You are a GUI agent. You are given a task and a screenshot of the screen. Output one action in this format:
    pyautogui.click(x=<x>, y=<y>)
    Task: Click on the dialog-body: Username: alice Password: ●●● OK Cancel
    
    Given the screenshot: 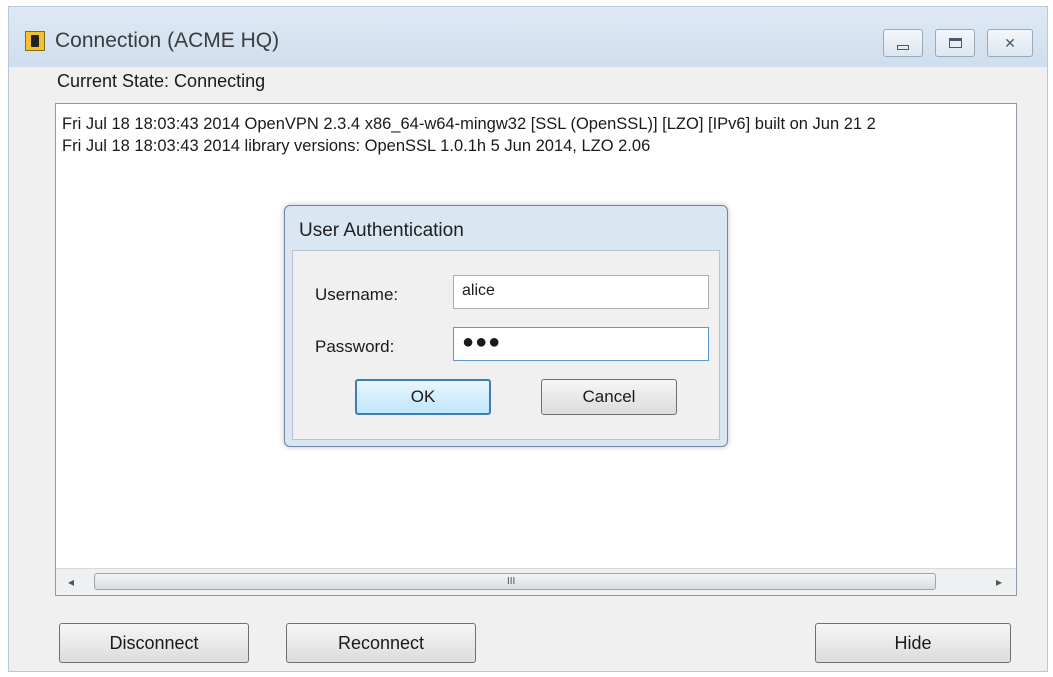 What is the action you would take?
    pyautogui.click(x=506, y=345)
    